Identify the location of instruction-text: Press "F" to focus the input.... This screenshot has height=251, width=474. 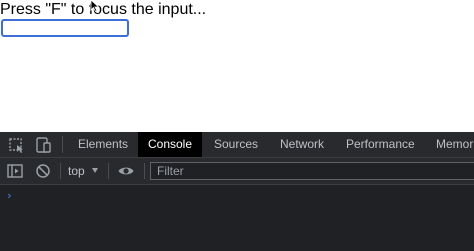
(103, 9).